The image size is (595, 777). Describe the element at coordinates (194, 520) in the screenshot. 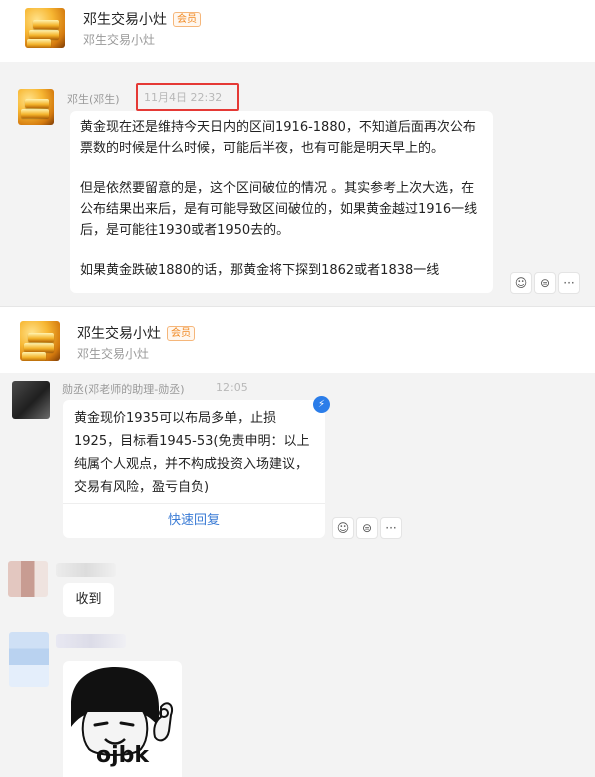

I see `quick-reply-link: 快速回复` at that location.